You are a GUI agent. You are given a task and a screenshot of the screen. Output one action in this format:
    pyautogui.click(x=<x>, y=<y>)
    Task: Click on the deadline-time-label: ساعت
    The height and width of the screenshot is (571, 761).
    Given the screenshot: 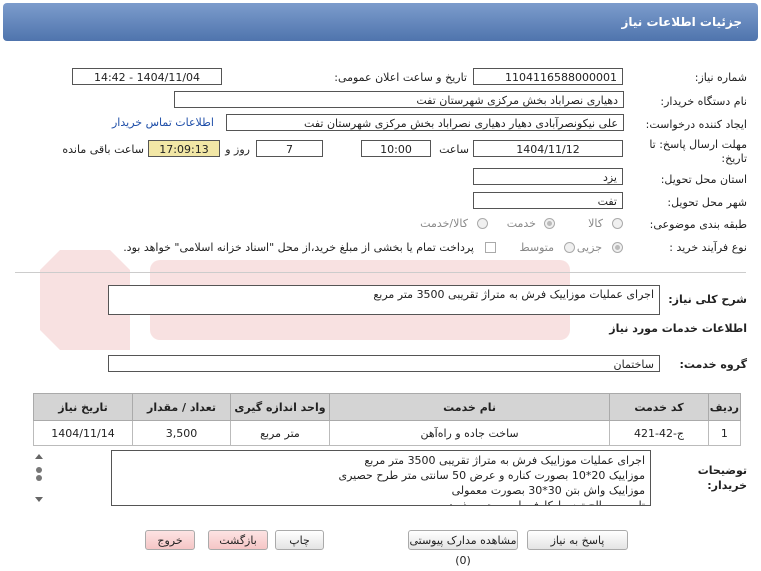 What is the action you would take?
    pyautogui.click(x=454, y=149)
    